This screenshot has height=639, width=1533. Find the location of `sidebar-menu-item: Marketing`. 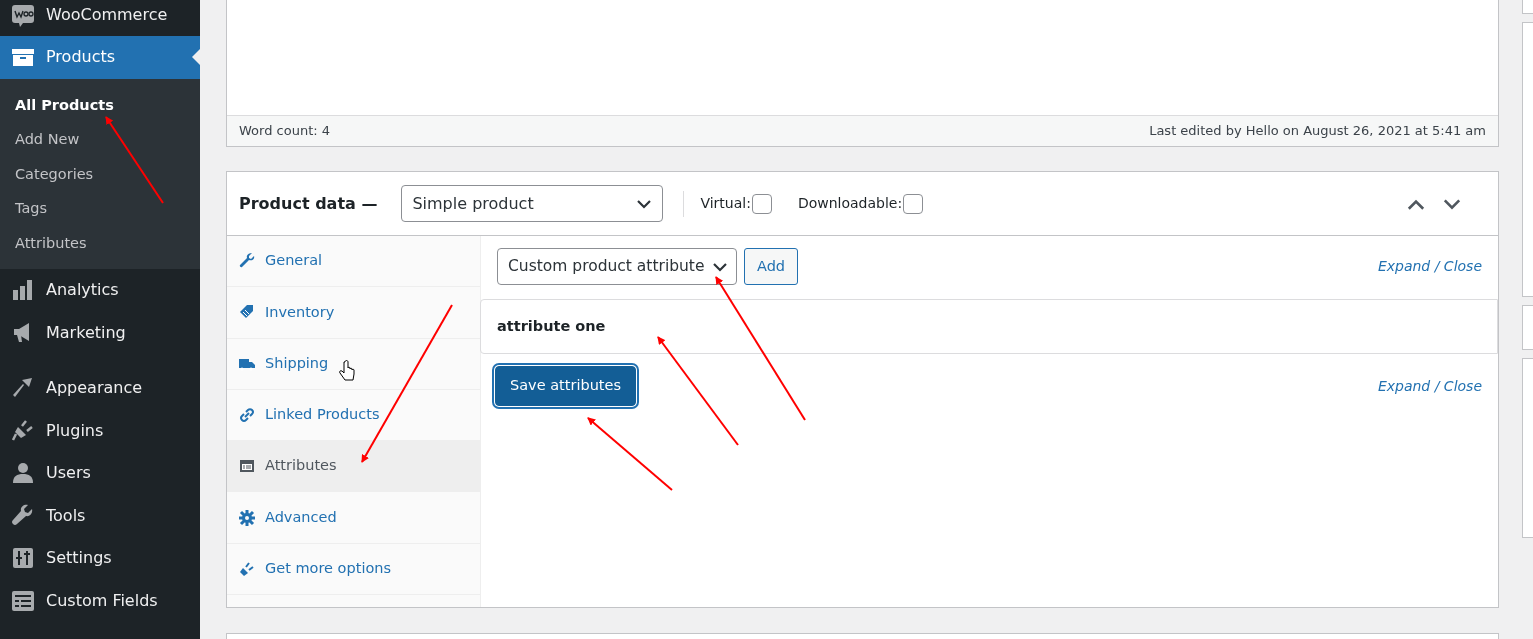

sidebar-menu-item: Marketing is located at coordinates (100, 332).